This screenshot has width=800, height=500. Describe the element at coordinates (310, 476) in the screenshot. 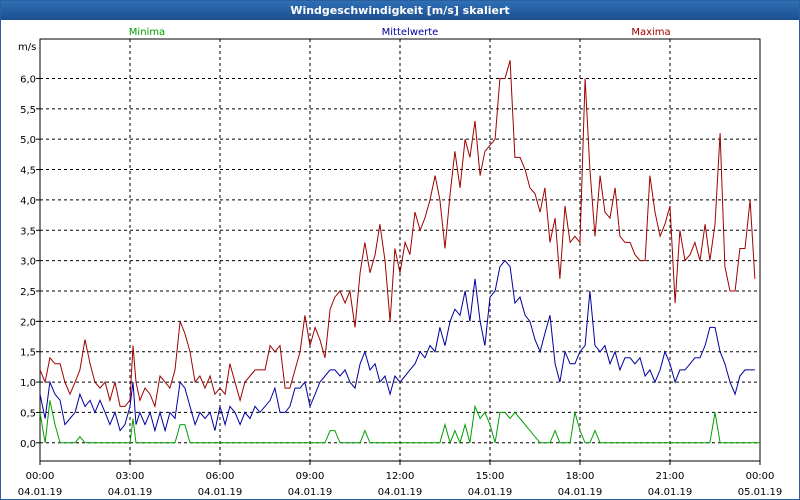

I see `x-tick-time: 09:00` at that location.